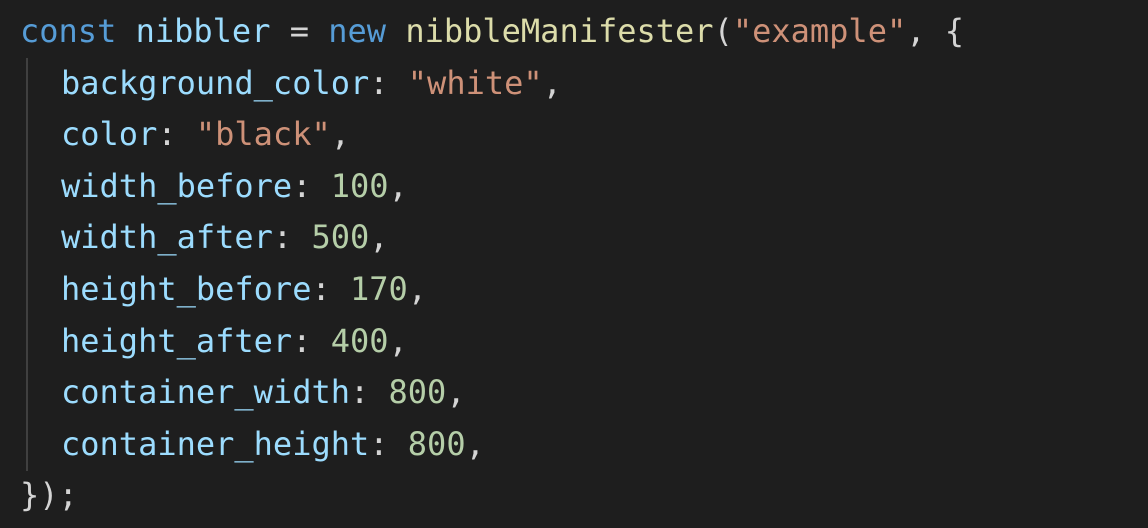 The image size is (1148, 528). Describe the element at coordinates (559, 31) in the screenshot. I see `function-name: nibbleManifester` at that location.